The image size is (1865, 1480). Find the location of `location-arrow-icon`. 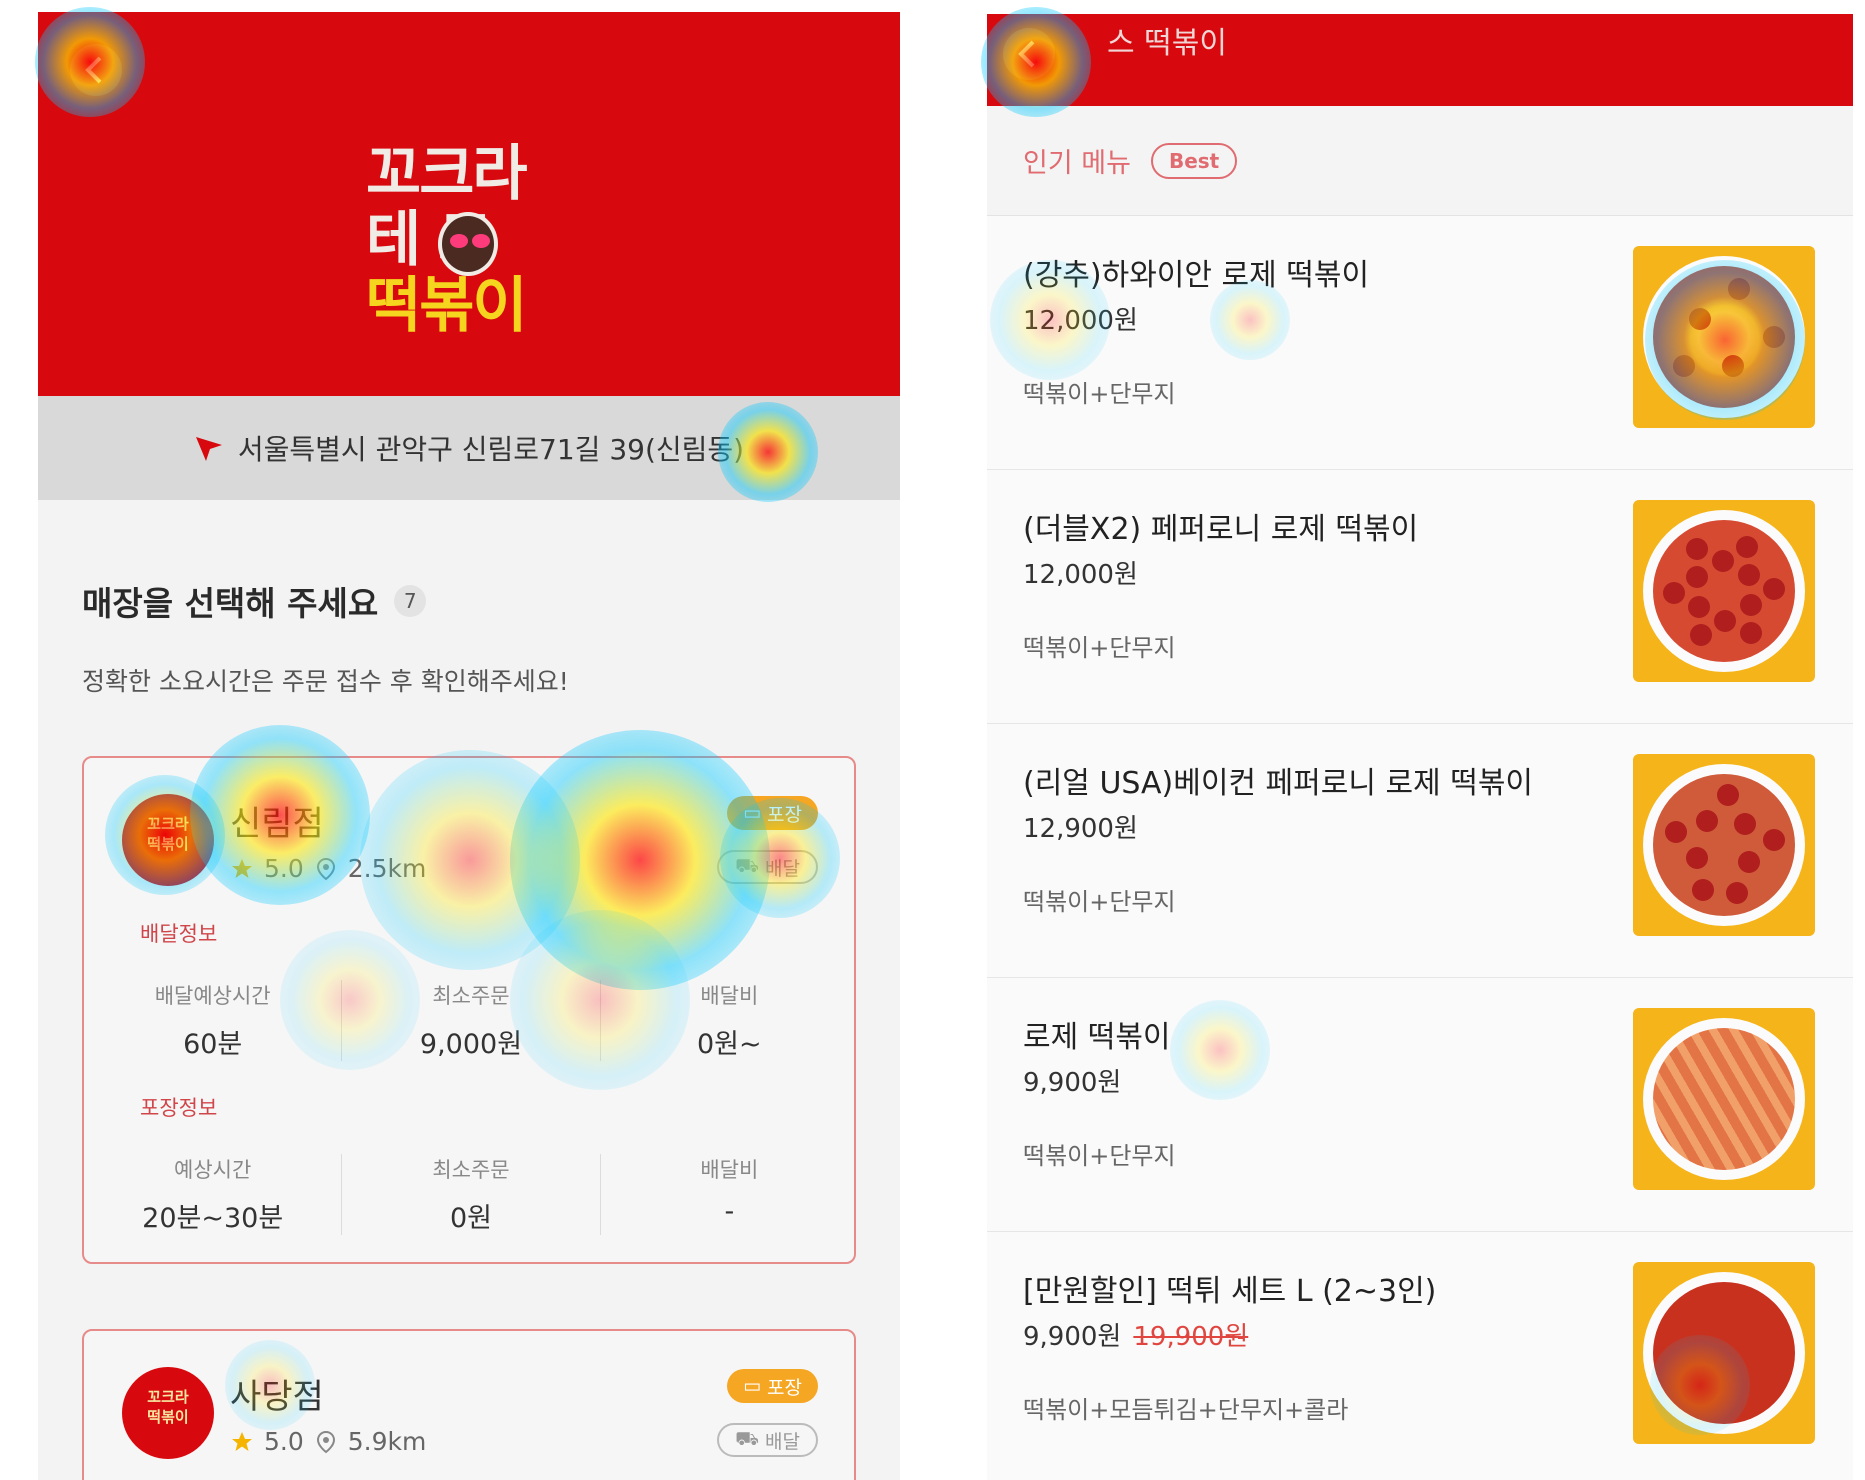

location-arrow-icon is located at coordinates (208, 449).